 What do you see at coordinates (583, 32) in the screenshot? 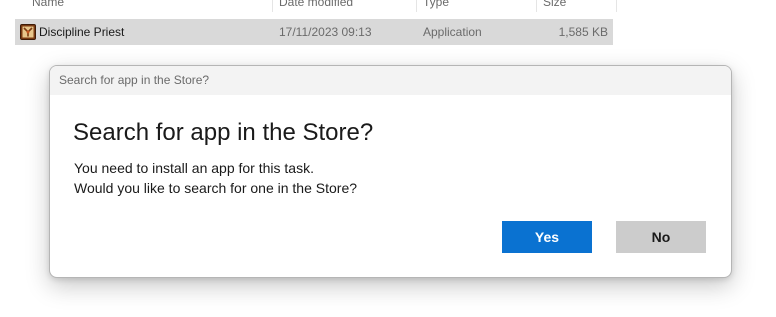
I see `file-size: 1,585 KB` at bounding box center [583, 32].